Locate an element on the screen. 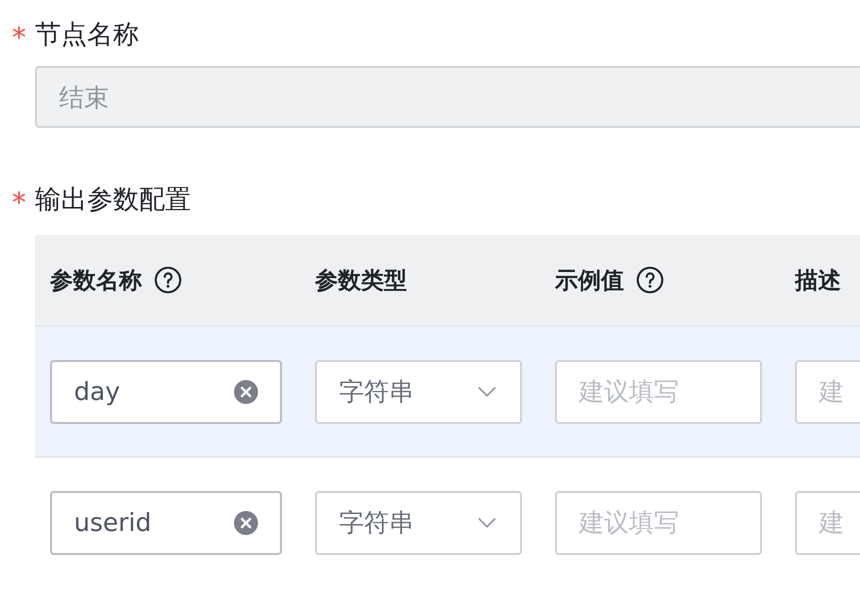 This screenshot has width=860, height=590. column-header: 描述 is located at coordinates (818, 281).